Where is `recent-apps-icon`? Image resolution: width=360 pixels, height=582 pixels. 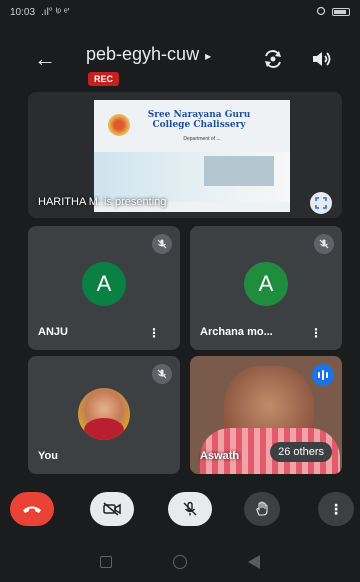 recent-apps-icon is located at coordinates (106, 562).